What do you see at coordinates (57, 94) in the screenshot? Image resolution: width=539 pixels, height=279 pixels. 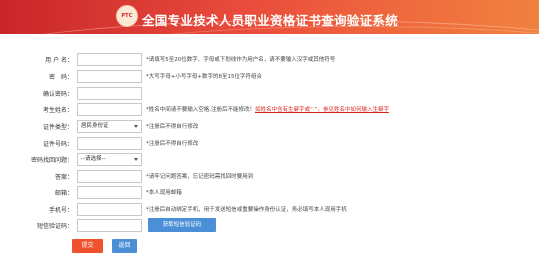 I see `confirm-password-label: 确认密码：` at bounding box center [57, 94].